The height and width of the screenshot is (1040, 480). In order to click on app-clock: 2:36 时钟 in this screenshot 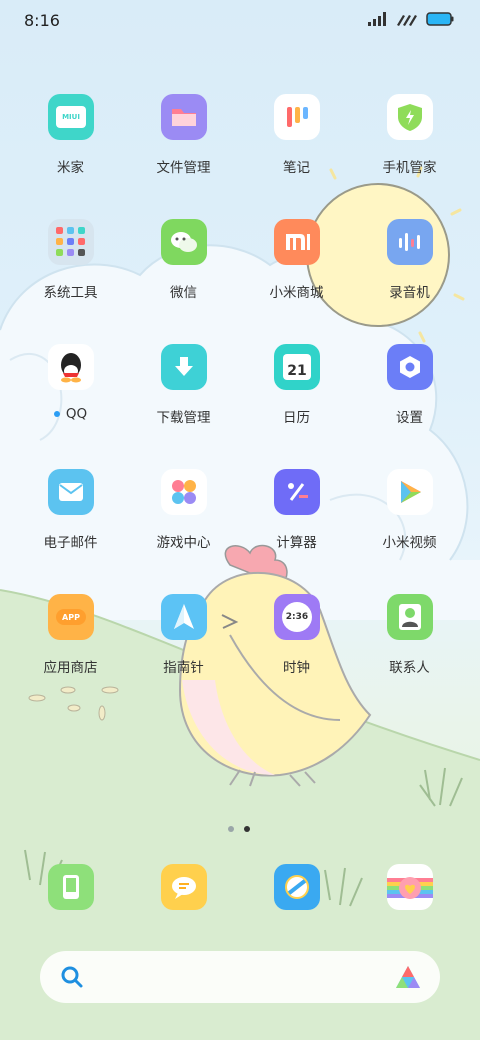, I will do `click(296, 645)`.